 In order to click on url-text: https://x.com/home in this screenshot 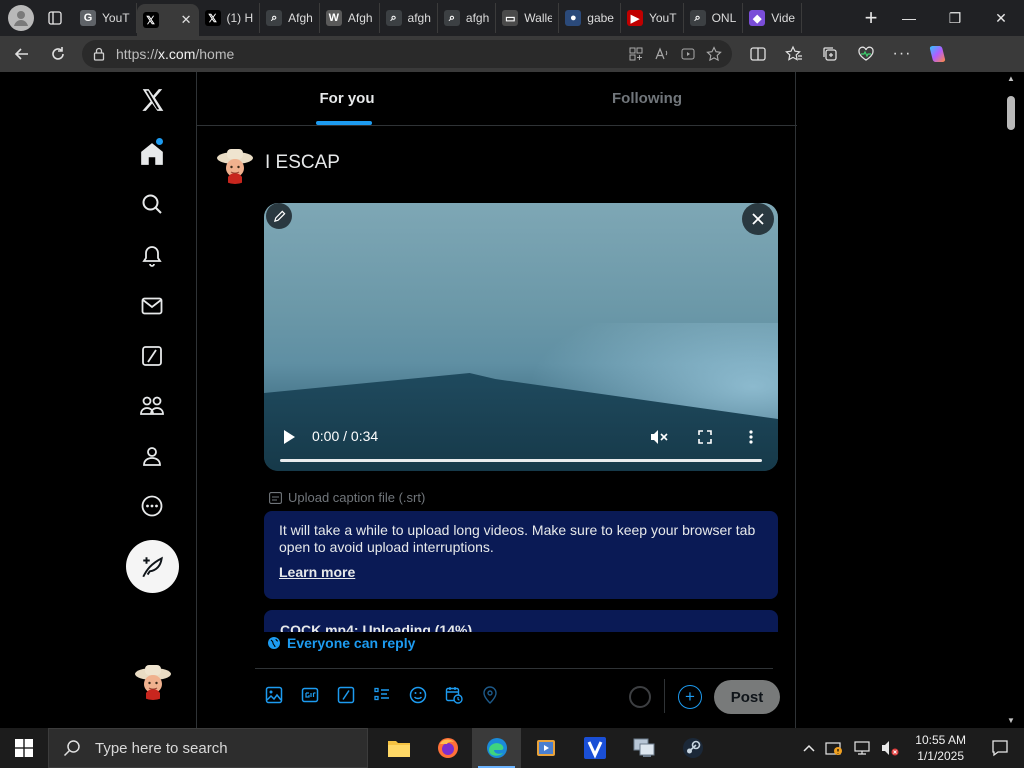, I will do `click(367, 54)`.